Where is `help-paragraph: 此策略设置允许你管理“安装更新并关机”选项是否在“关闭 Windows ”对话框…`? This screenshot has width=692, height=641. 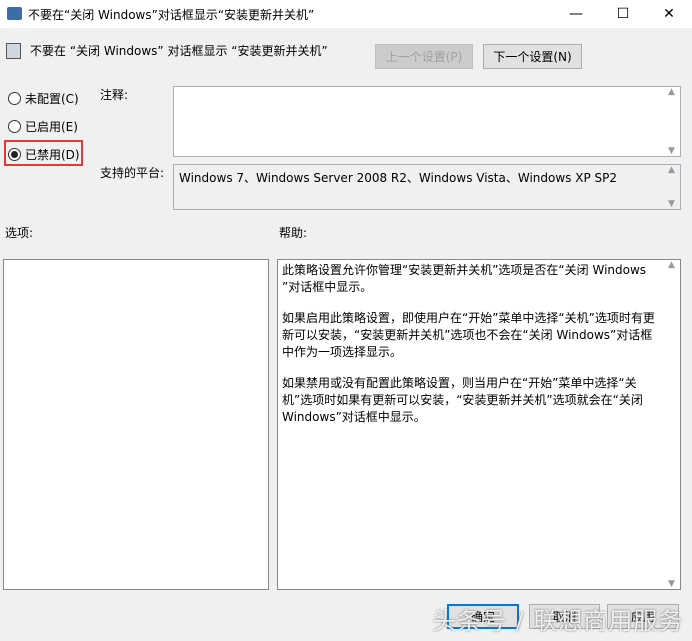 help-paragraph: 此策略设置允许你管理“安装更新并关机”选项是否在“关闭 Windows ”对话框… is located at coordinates (464, 278).